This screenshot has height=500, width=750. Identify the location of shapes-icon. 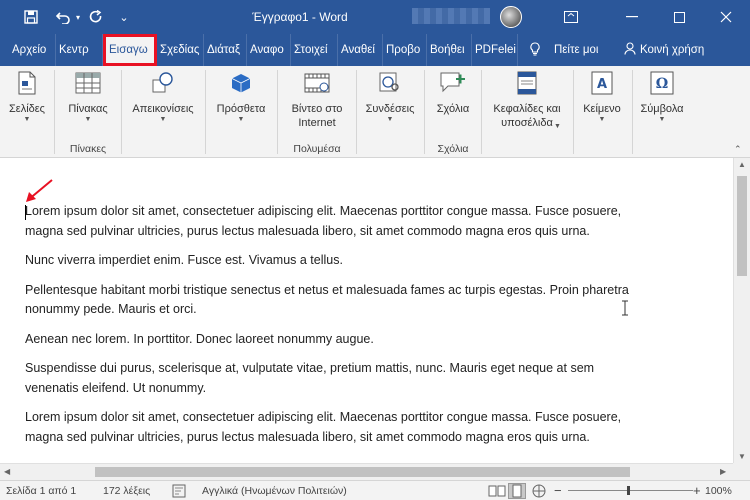
(163, 83).